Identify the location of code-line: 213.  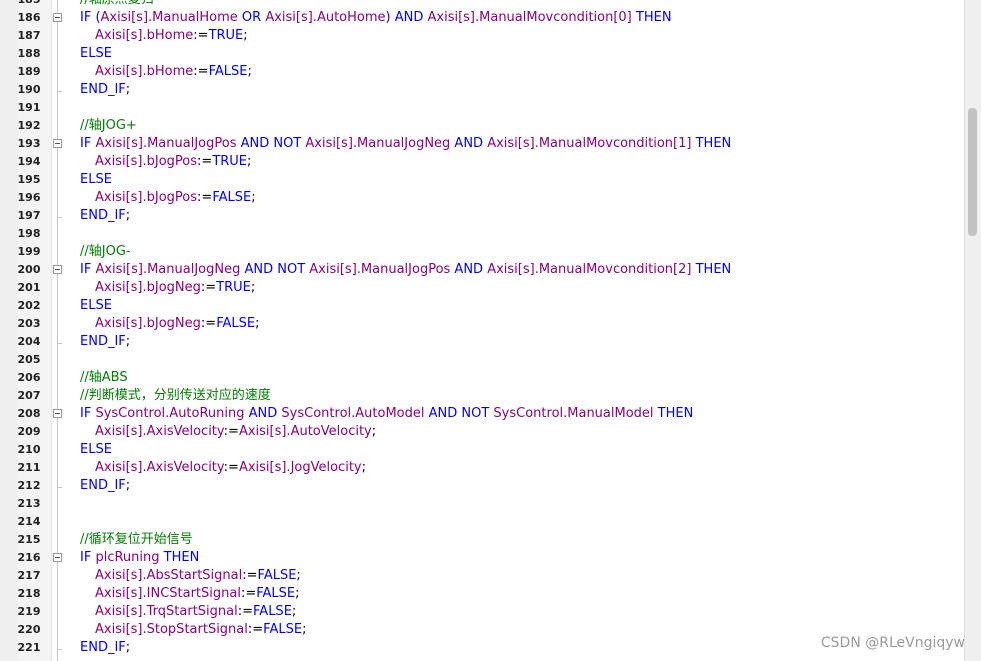
(490, 504).